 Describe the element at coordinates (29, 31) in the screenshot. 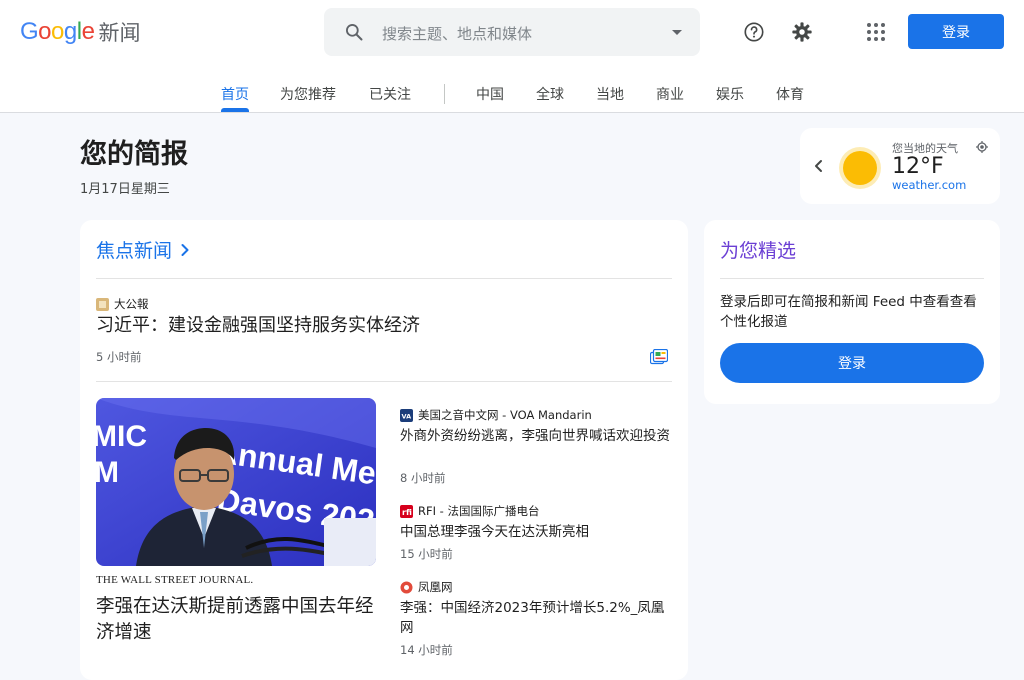

I see `logo-letter: G` at that location.